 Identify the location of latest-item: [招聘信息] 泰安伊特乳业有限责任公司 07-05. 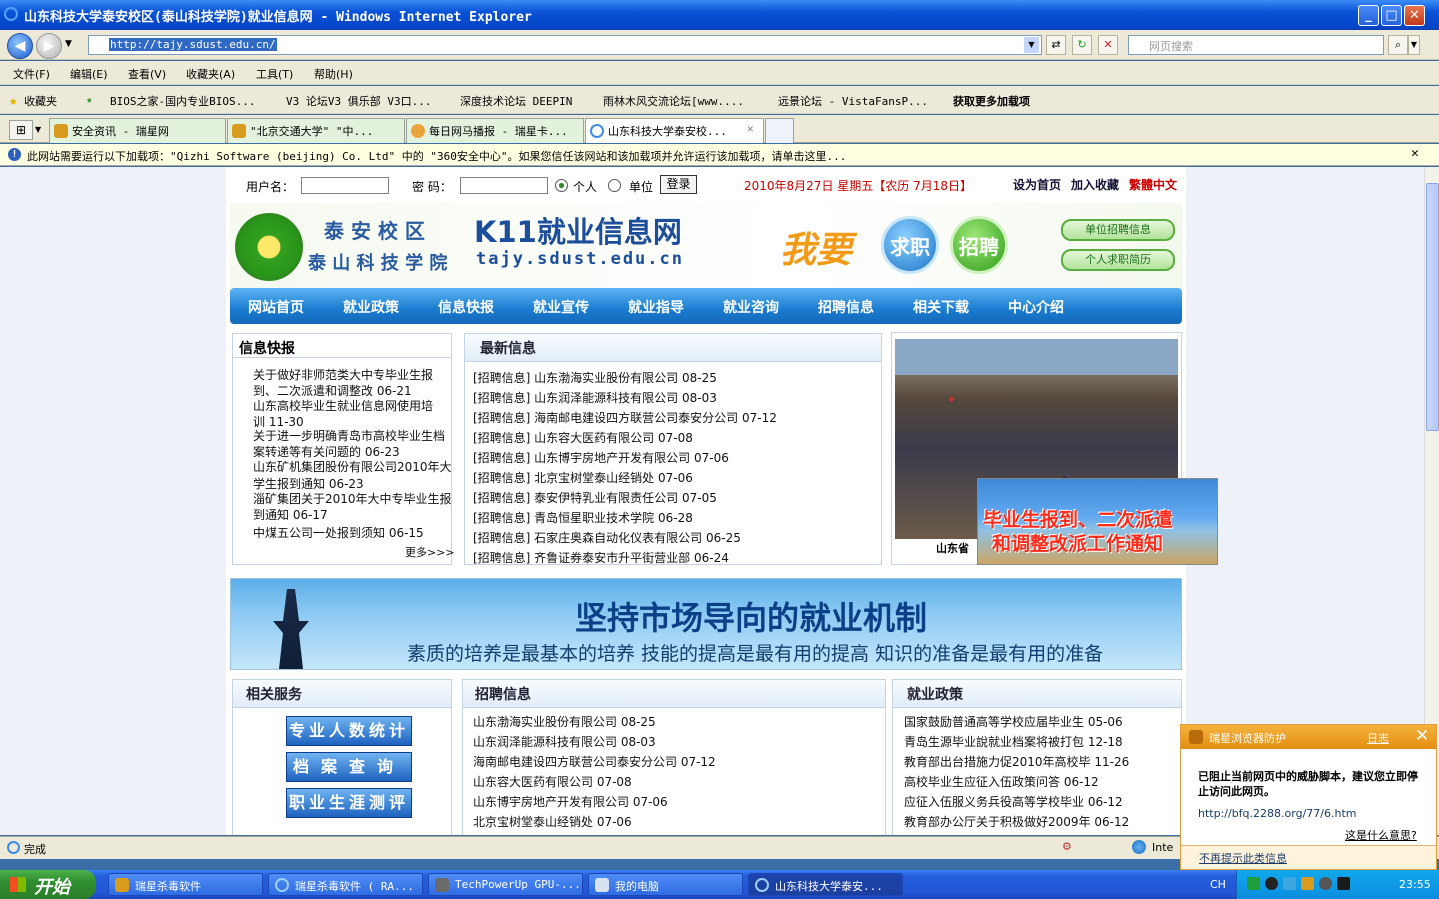
(595, 497).